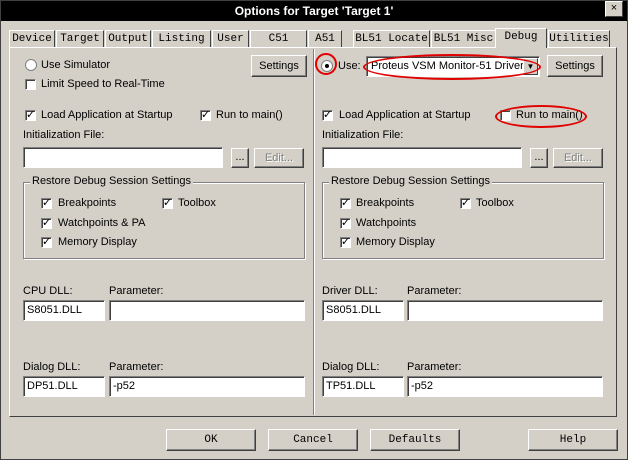 This screenshot has height=460, width=628. Describe the element at coordinates (32, 38) in the screenshot. I see `tab-device: Device` at that location.